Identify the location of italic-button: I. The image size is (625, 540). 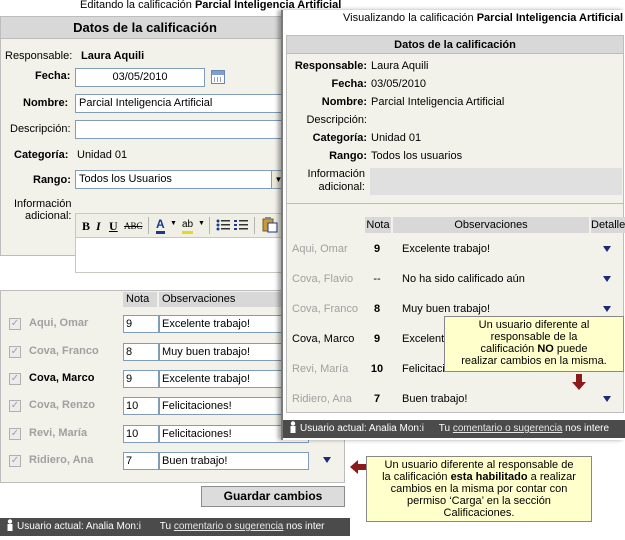
(98, 226).